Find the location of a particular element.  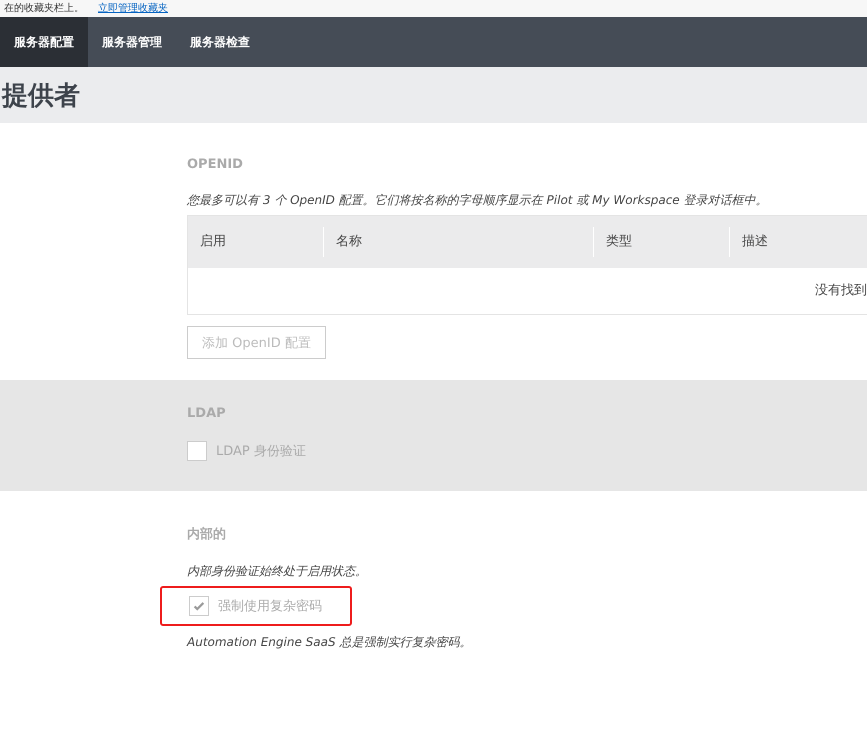

column-header: 名称 is located at coordinates (458, 242).